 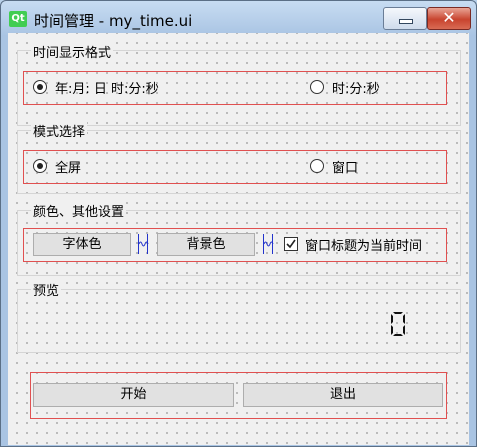 I want to click on bg-color-button: 背景色, so click(x=206, y=244).